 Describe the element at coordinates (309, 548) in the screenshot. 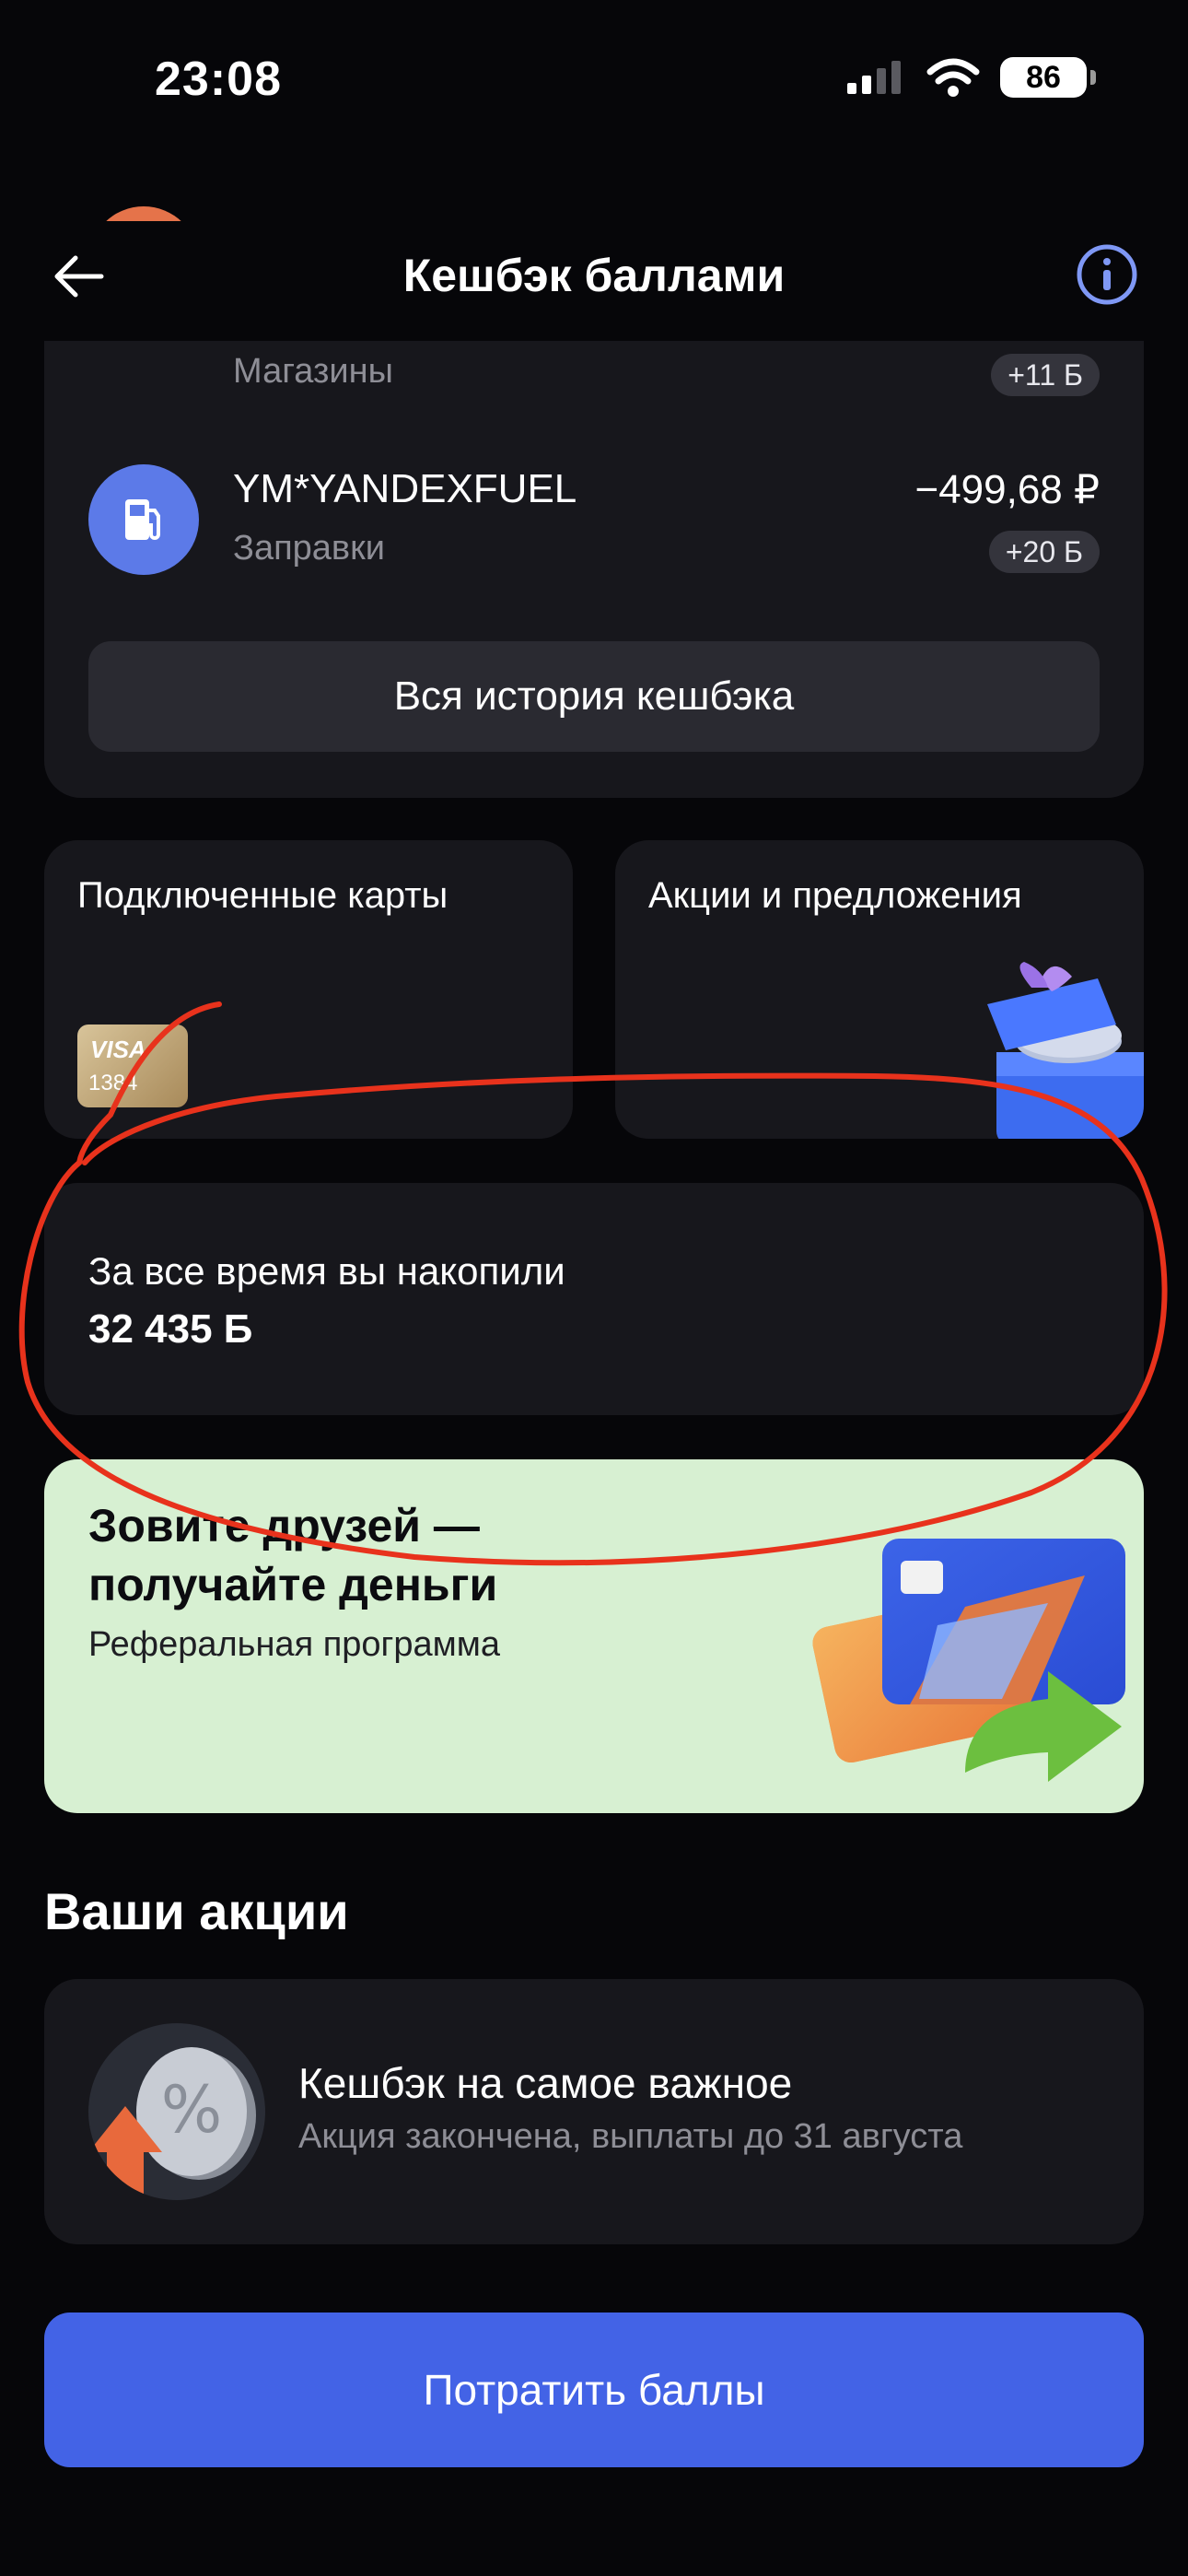

I see `transaction-category: Заправки` at that location.